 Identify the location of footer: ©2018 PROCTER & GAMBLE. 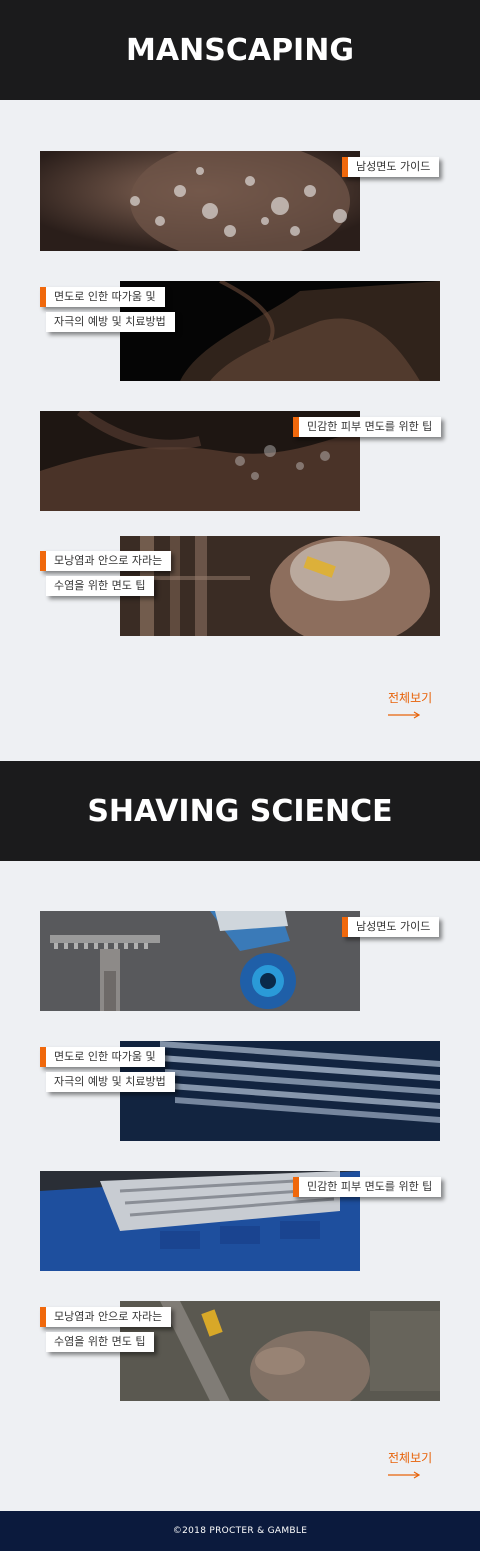
(240, 1531).